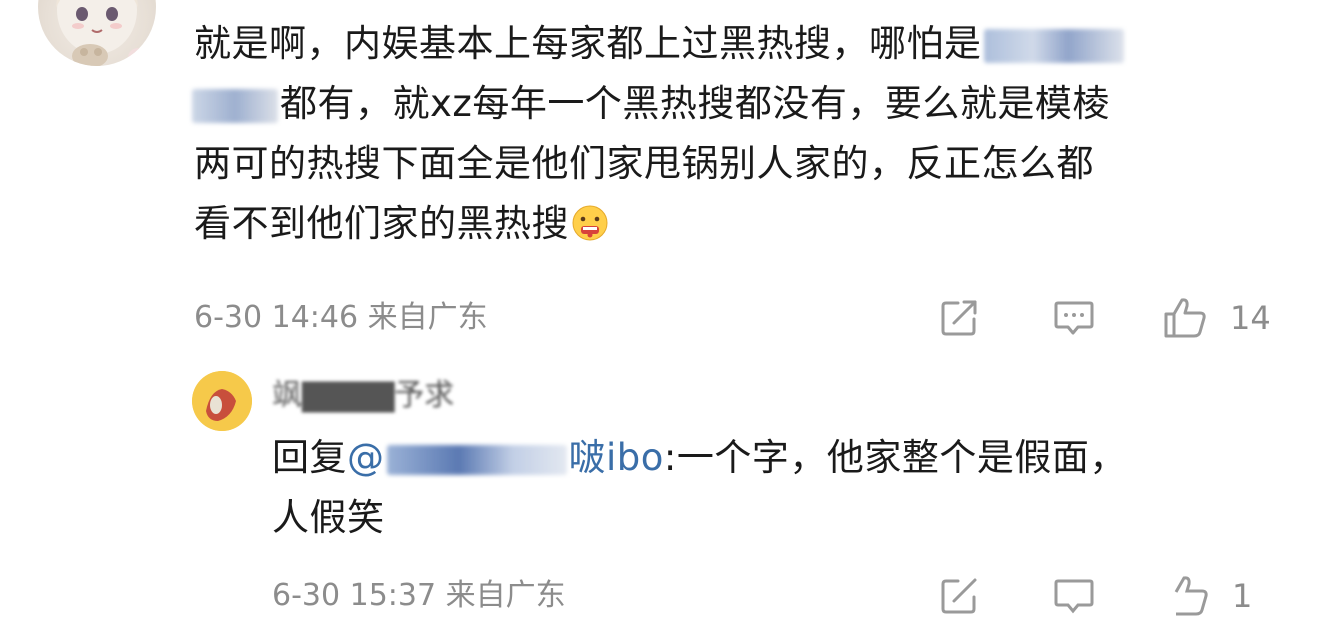 The image size is (1320, 620). Describe the element at coordinates (787, 596) in the screenshot. I see `reply-meta: 6-30 15:37 来自广东 1` at that location.